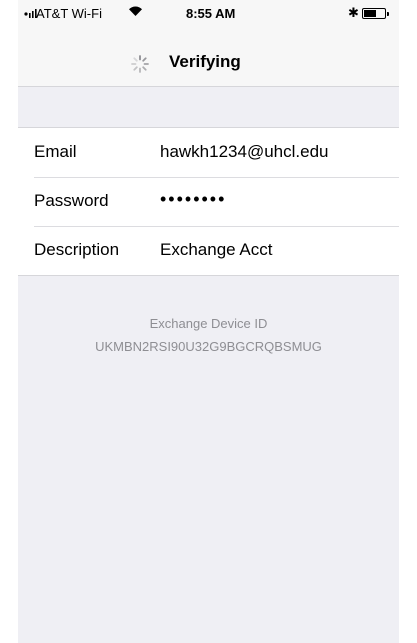  Describe the element at coordinates (208, 346) in the screenshot. I see `device-id-value: UKMBN2RSI90U32G9BGCRQBSMUG` at that location.